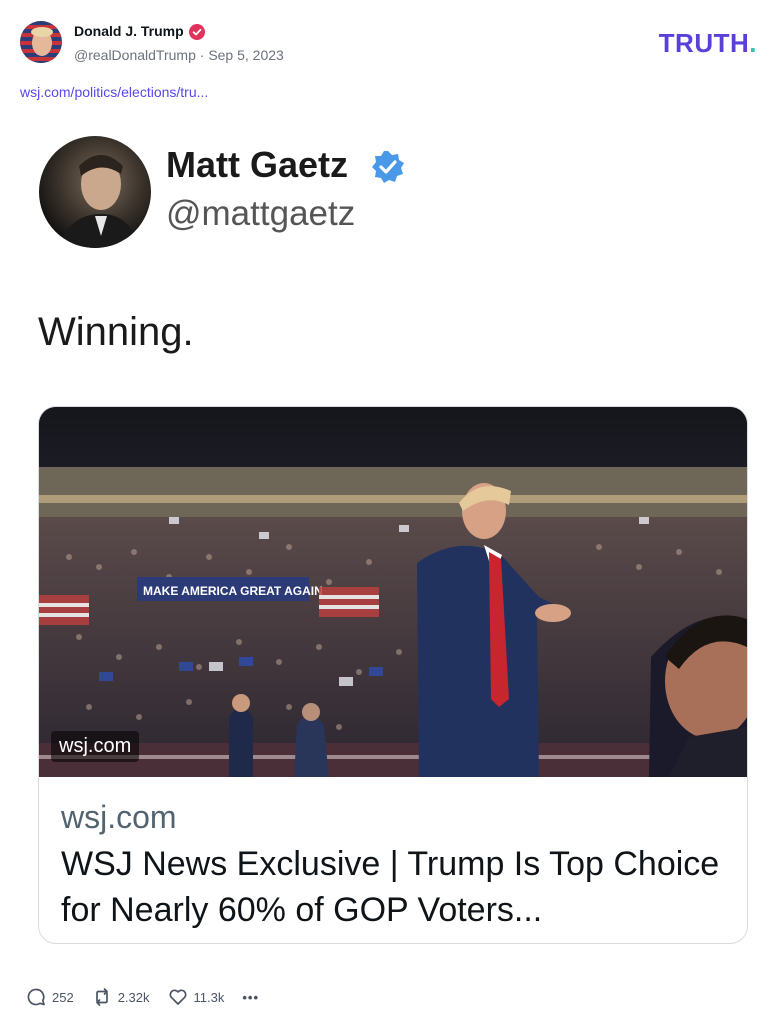 The image size is (777, 1027). What do you see at coordinates (151, 997) in the screenshot?
I see `action-bar: 252 2.32k 11.3k •••` at bounding box center [151, 997].